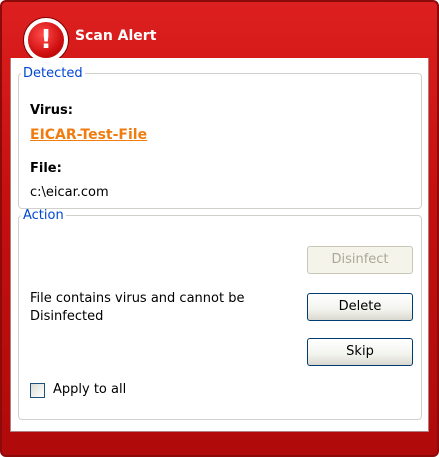 This screenshot has width=439, height=457. Describe the element at coordinates (116, 36) in the screenshot. I see `window-title: Scan Alert` at that location.